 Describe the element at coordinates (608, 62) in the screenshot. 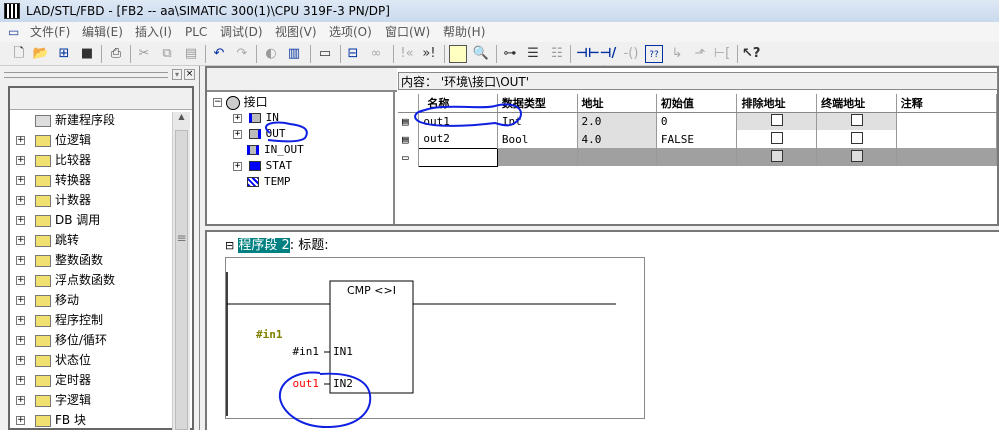

I see `contact-nc-icon: ⊣/⊢` at that location.